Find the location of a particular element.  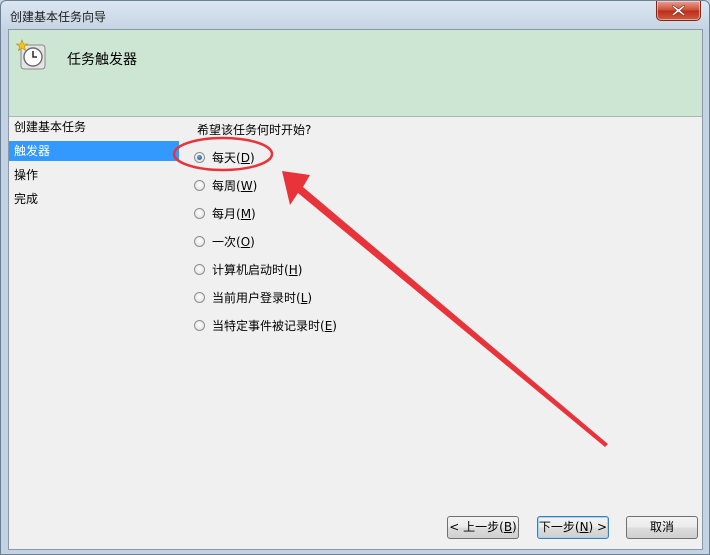

step-action: 操作 is located at coordinates (94, 175).